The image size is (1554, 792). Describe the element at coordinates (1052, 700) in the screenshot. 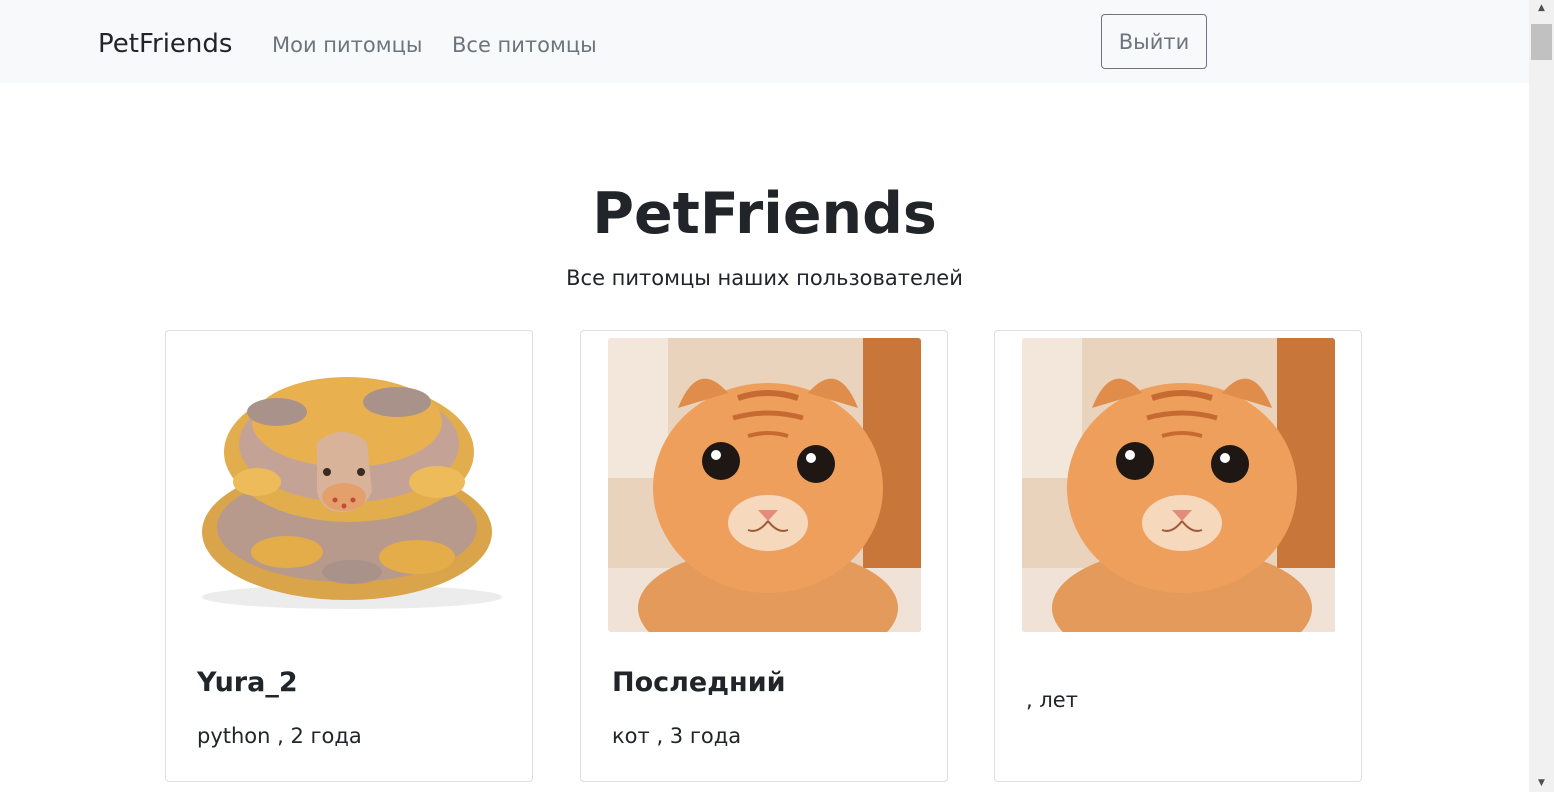

I see `pet-info: , лет` at that location.